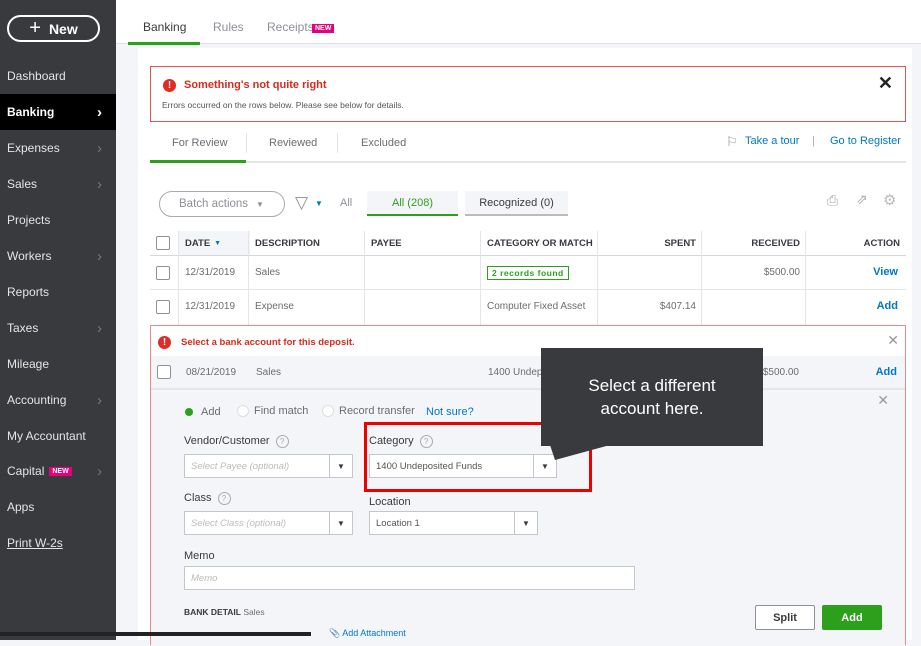 Image resolution: width=921 pixels, height=646 pixels. I want to click on new-button: + New, so click(53, 28).